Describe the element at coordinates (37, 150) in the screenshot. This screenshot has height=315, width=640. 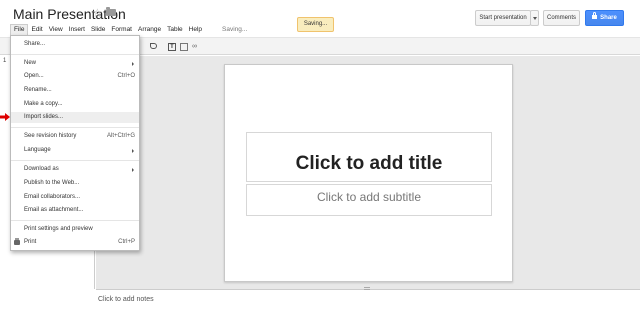
I see `menu-item-label: Language` at that location.